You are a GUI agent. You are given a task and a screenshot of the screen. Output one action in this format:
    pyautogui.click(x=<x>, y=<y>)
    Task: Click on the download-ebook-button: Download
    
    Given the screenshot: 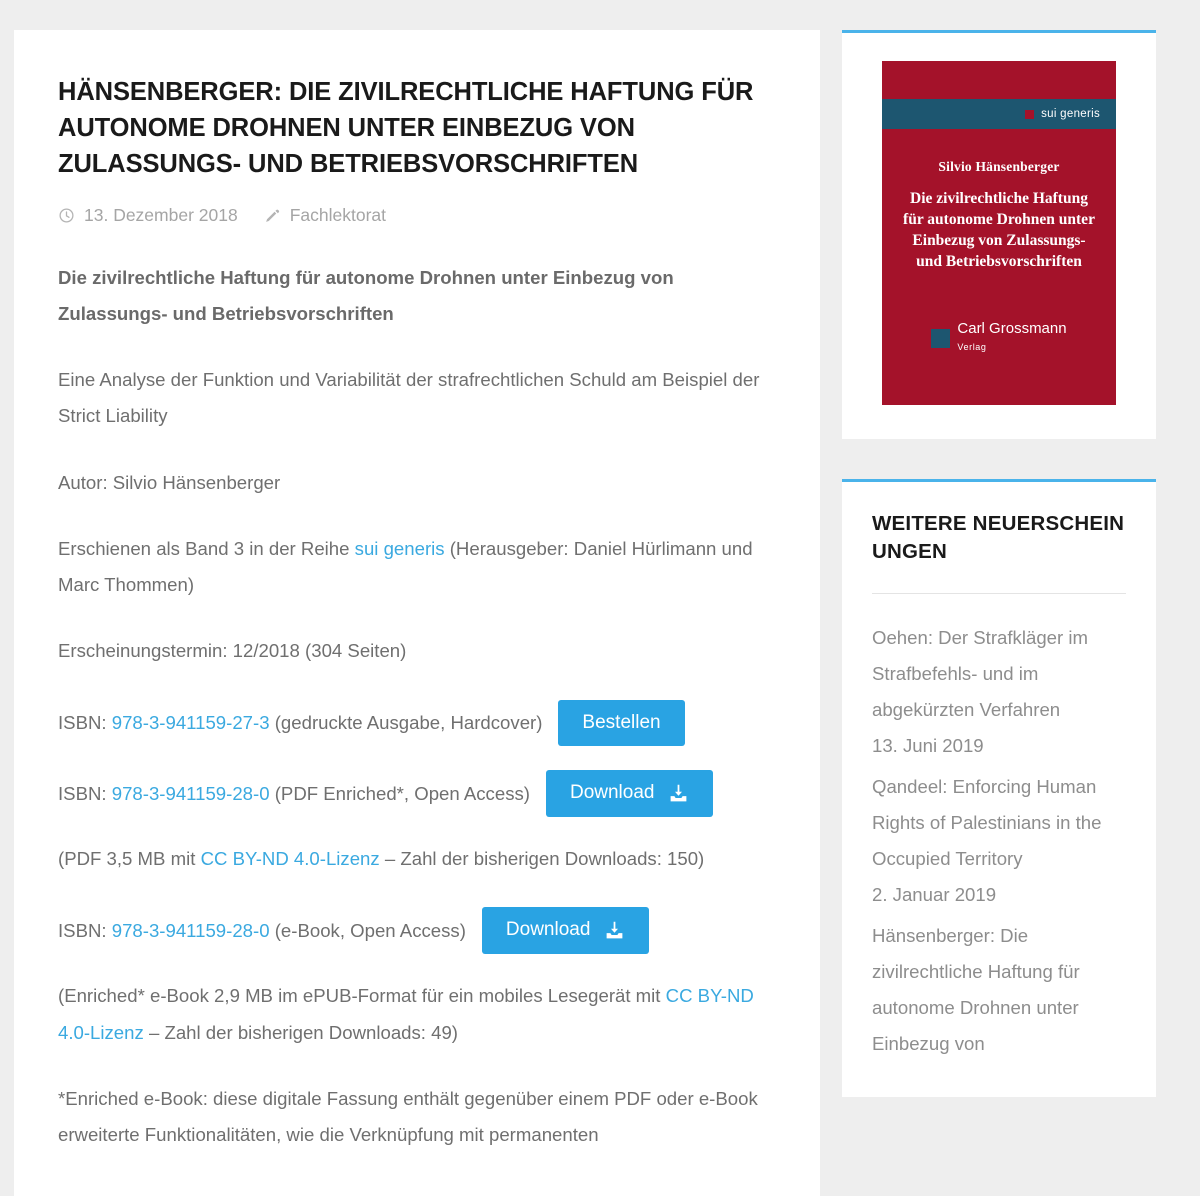 What is the action you would take?
    pyautogui.click(x=565, y=931)
    